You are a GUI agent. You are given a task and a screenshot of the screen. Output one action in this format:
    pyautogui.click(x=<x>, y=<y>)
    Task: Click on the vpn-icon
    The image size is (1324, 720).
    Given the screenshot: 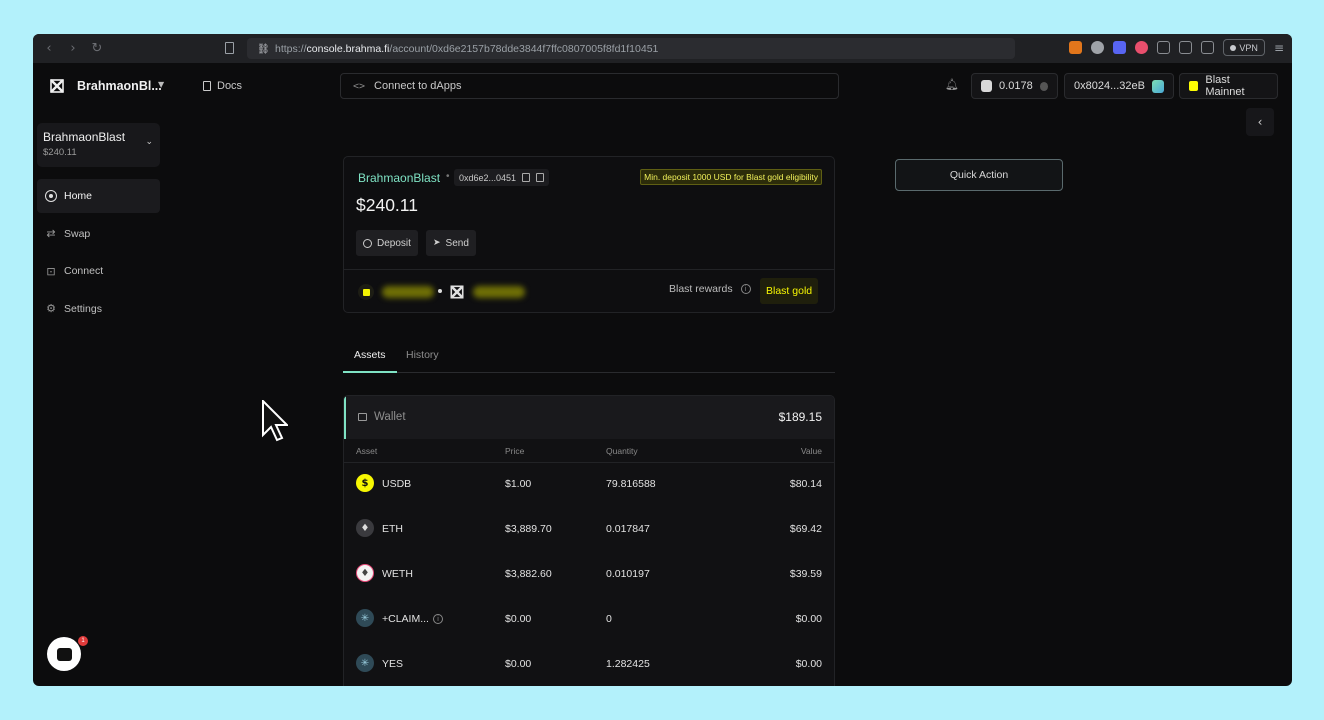 What is the action you would take?
    pyautogui.click(x=1233, y=47)
    